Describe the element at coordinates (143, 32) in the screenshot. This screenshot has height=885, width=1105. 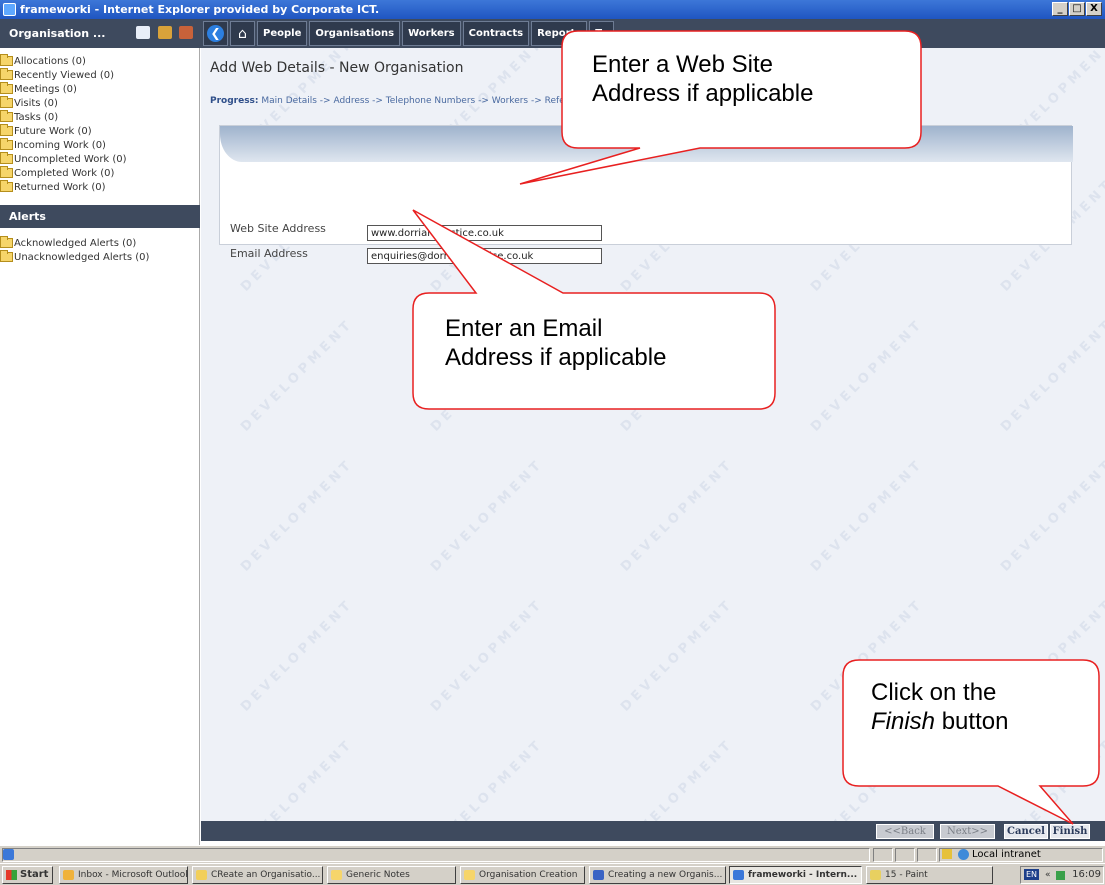
I see `grid-icon` at that location.